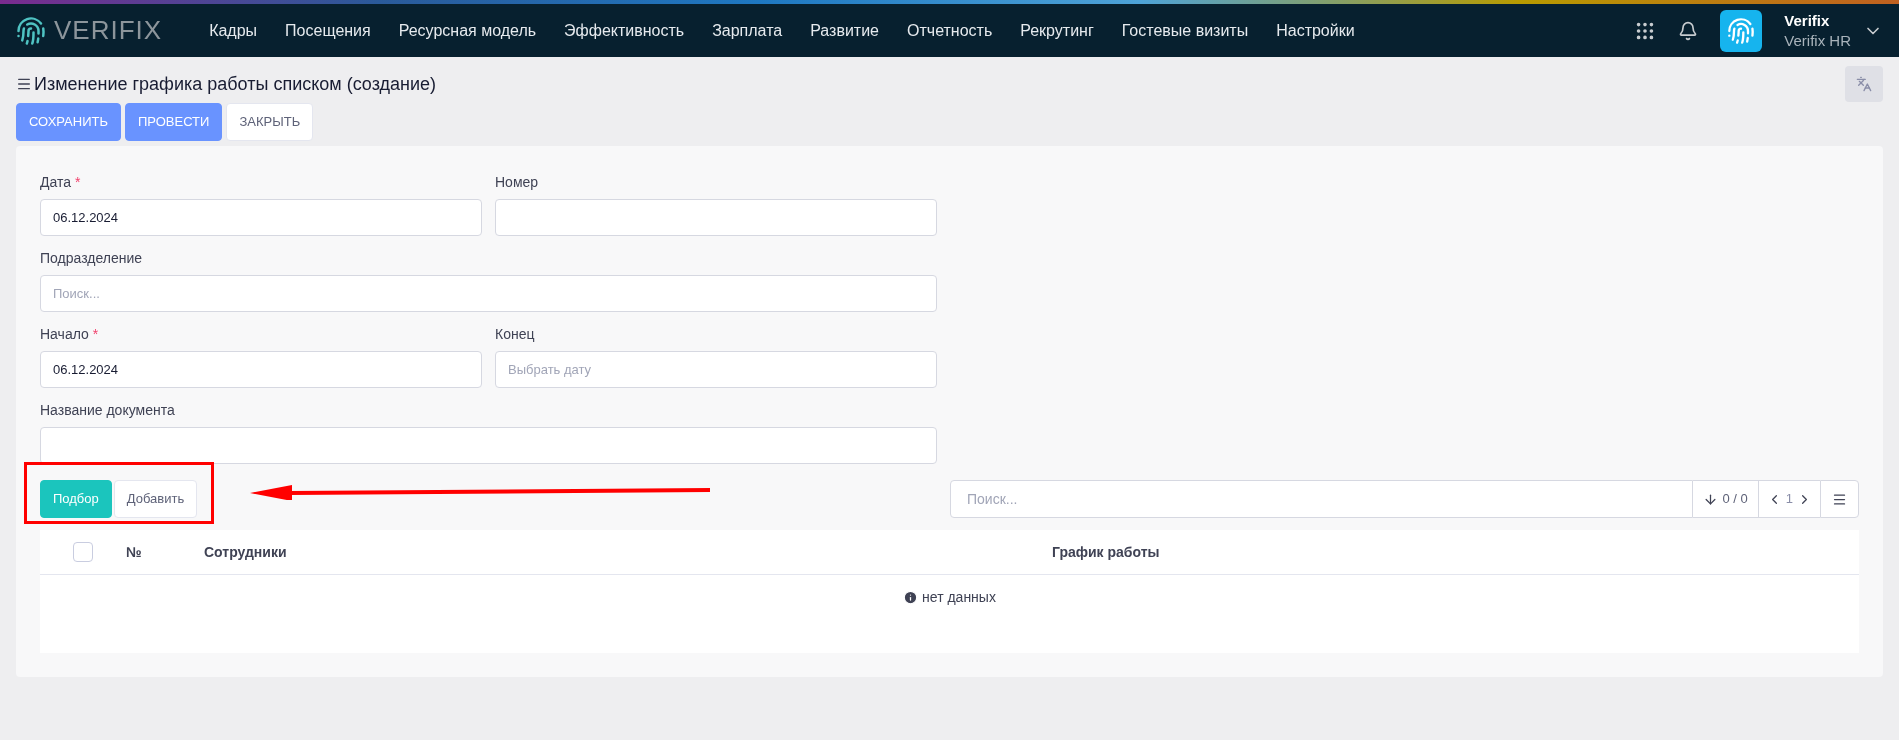 This screenshot has width=1899, height=740. Describe the element at coordinates (716, 369) in the screenshot. I see `input-field: Выбрать дату` at that location.